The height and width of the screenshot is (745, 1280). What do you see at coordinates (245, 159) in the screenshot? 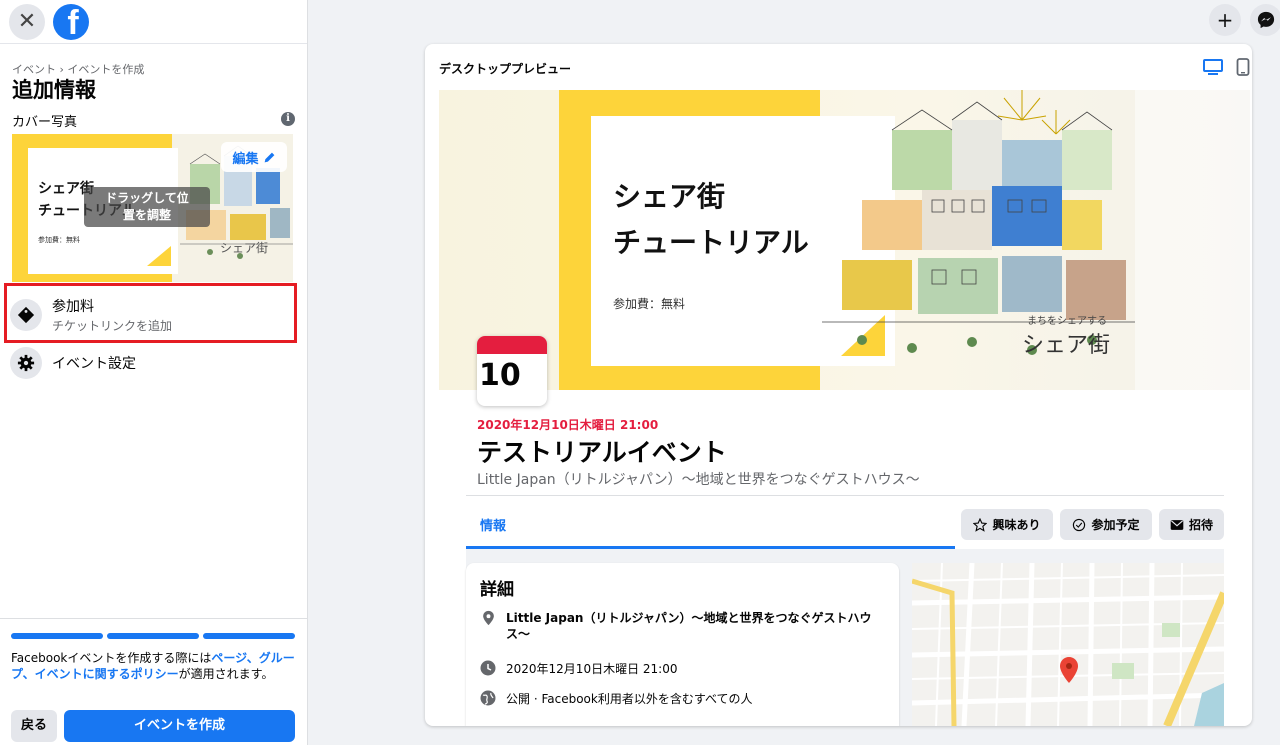
I see `edit-cover-label: 編集` at bounding box center [245, 159].